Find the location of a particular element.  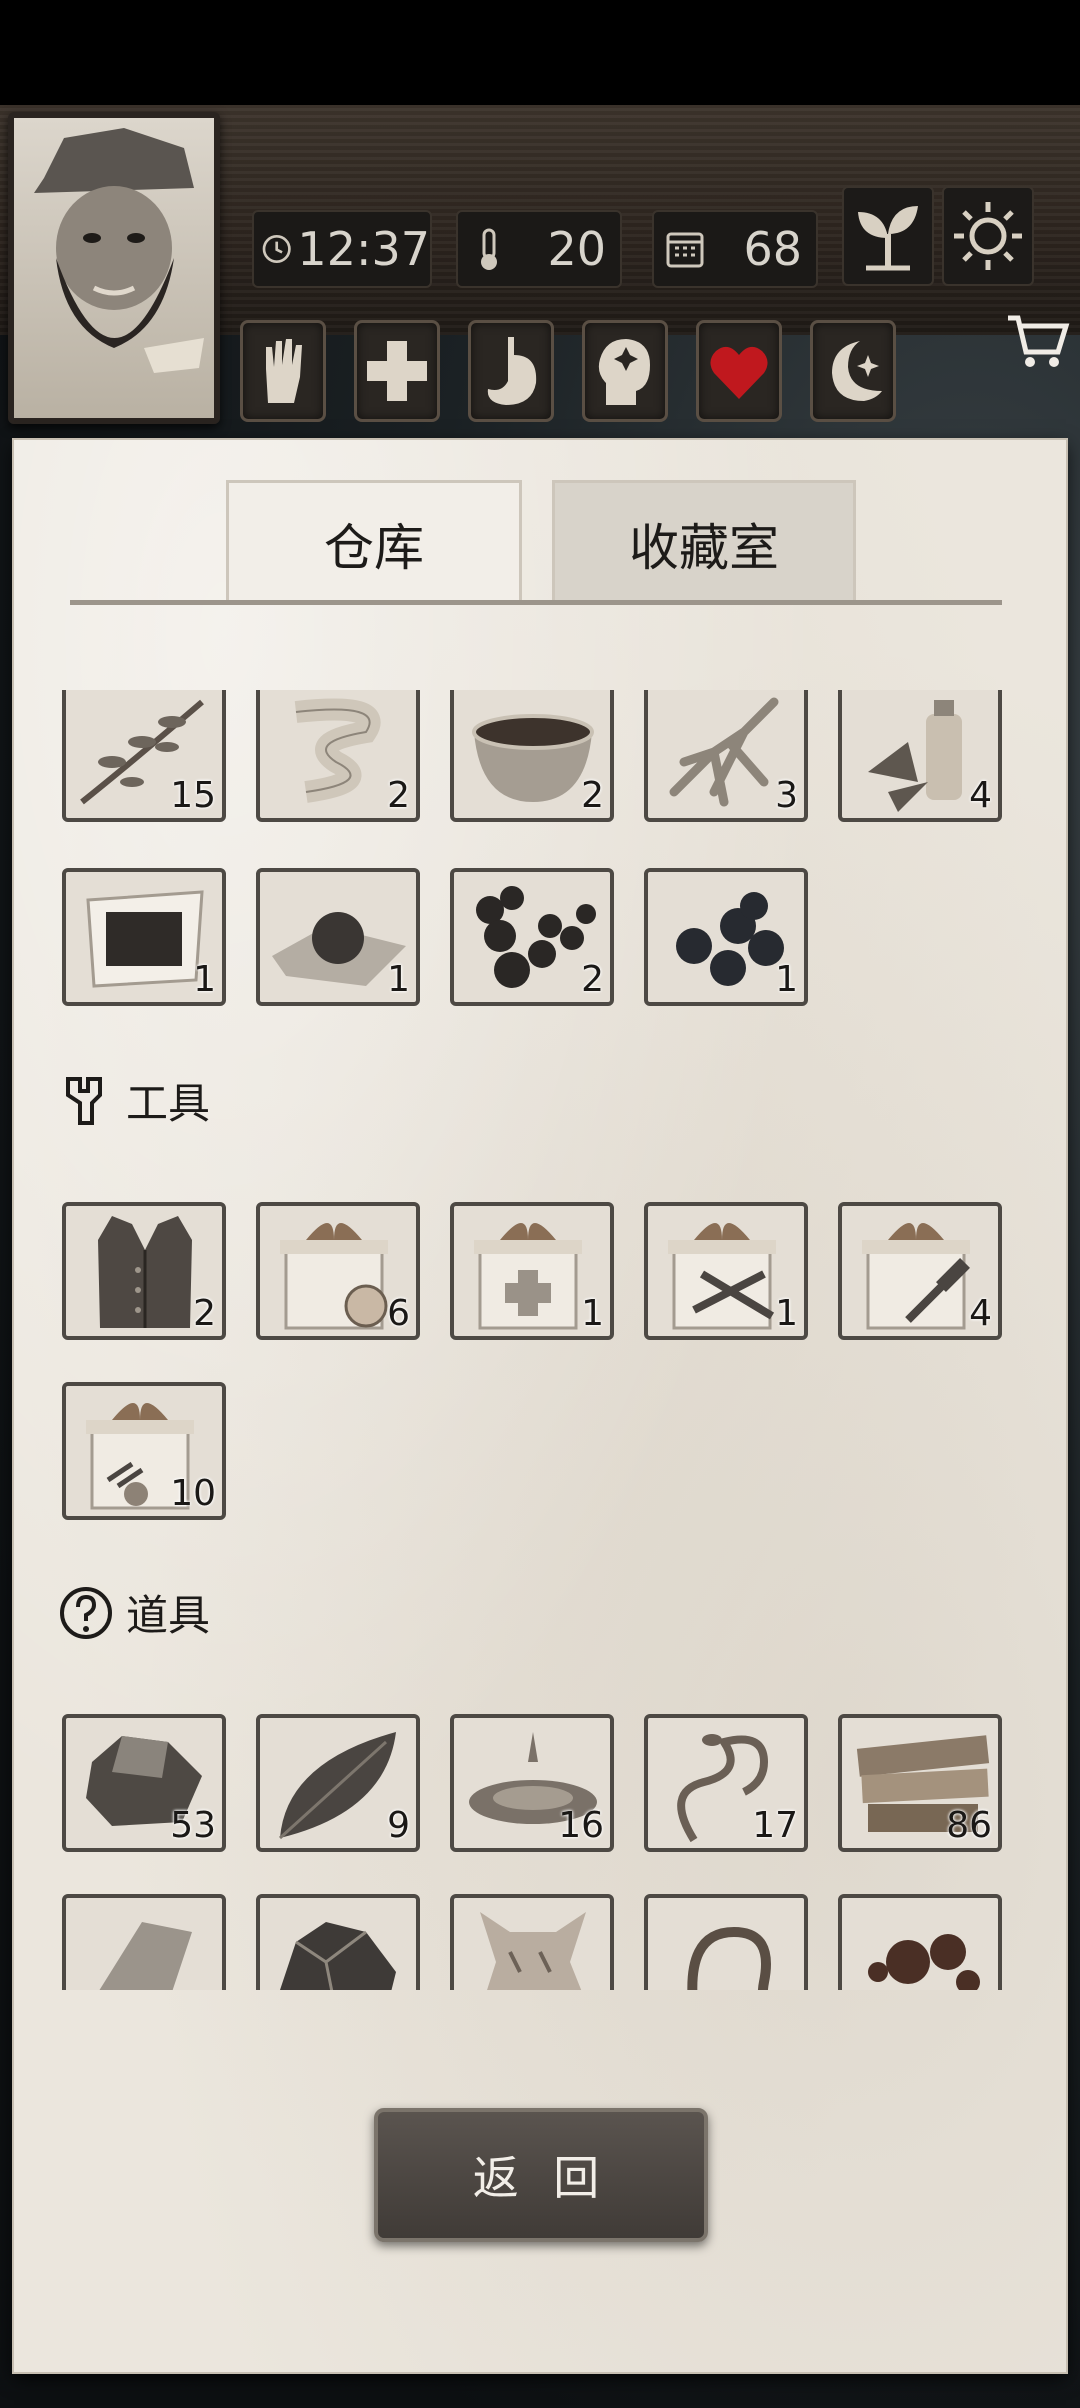

health-cross-icon is located at coordinates (397, 371).